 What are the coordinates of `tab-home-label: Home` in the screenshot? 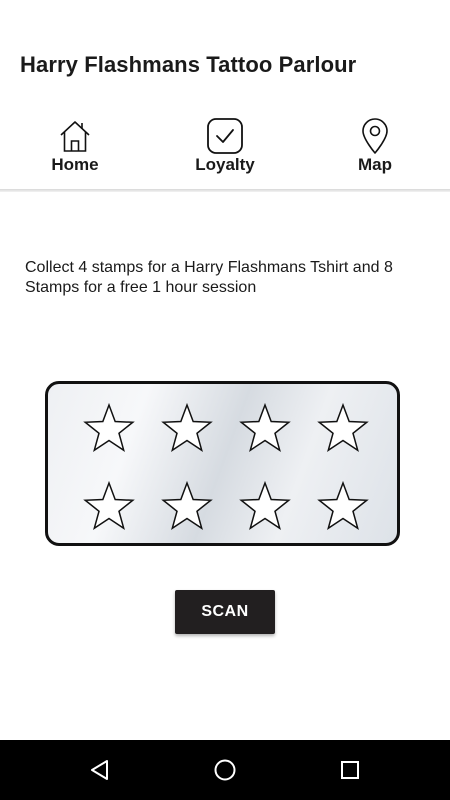 It's located at (75, 164).